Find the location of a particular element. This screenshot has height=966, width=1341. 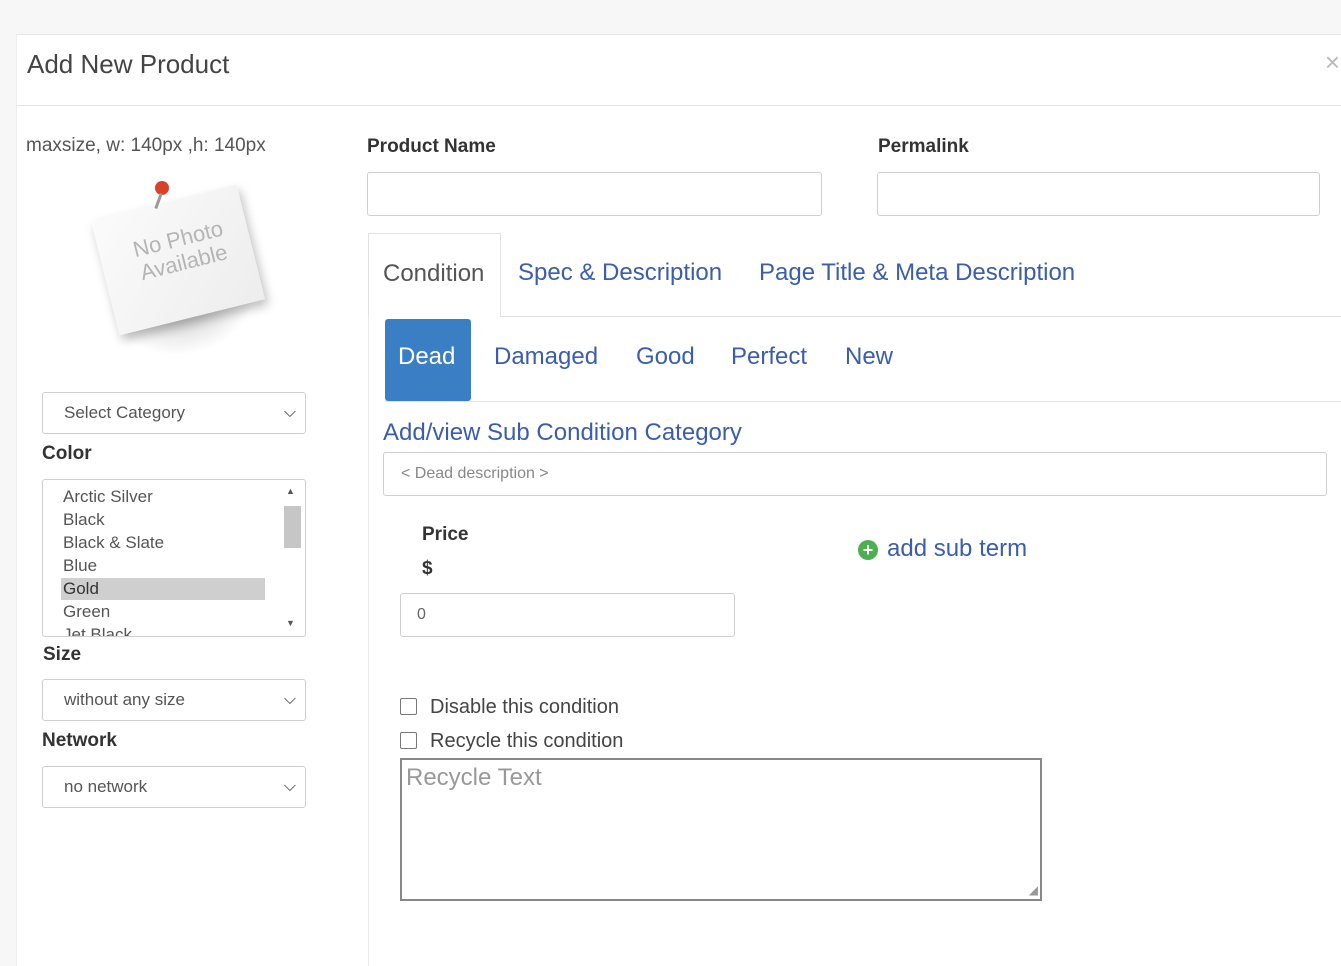

size-label: Size is located at coordinates (62, 654).